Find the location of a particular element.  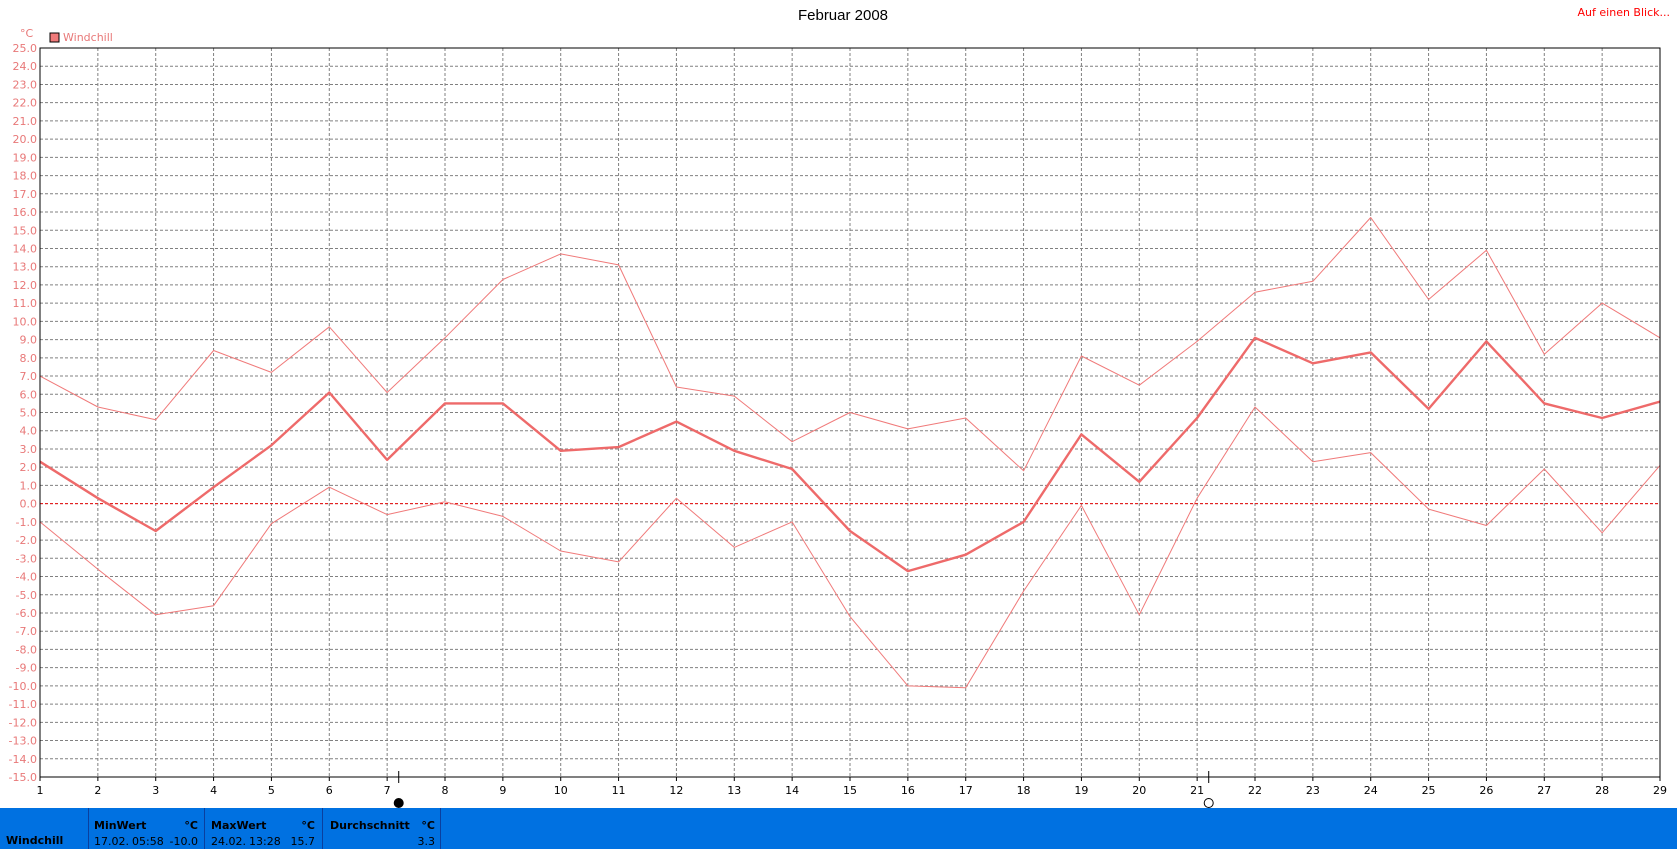

y-tick-label: 13.0 is located at coordinates (25, 267).